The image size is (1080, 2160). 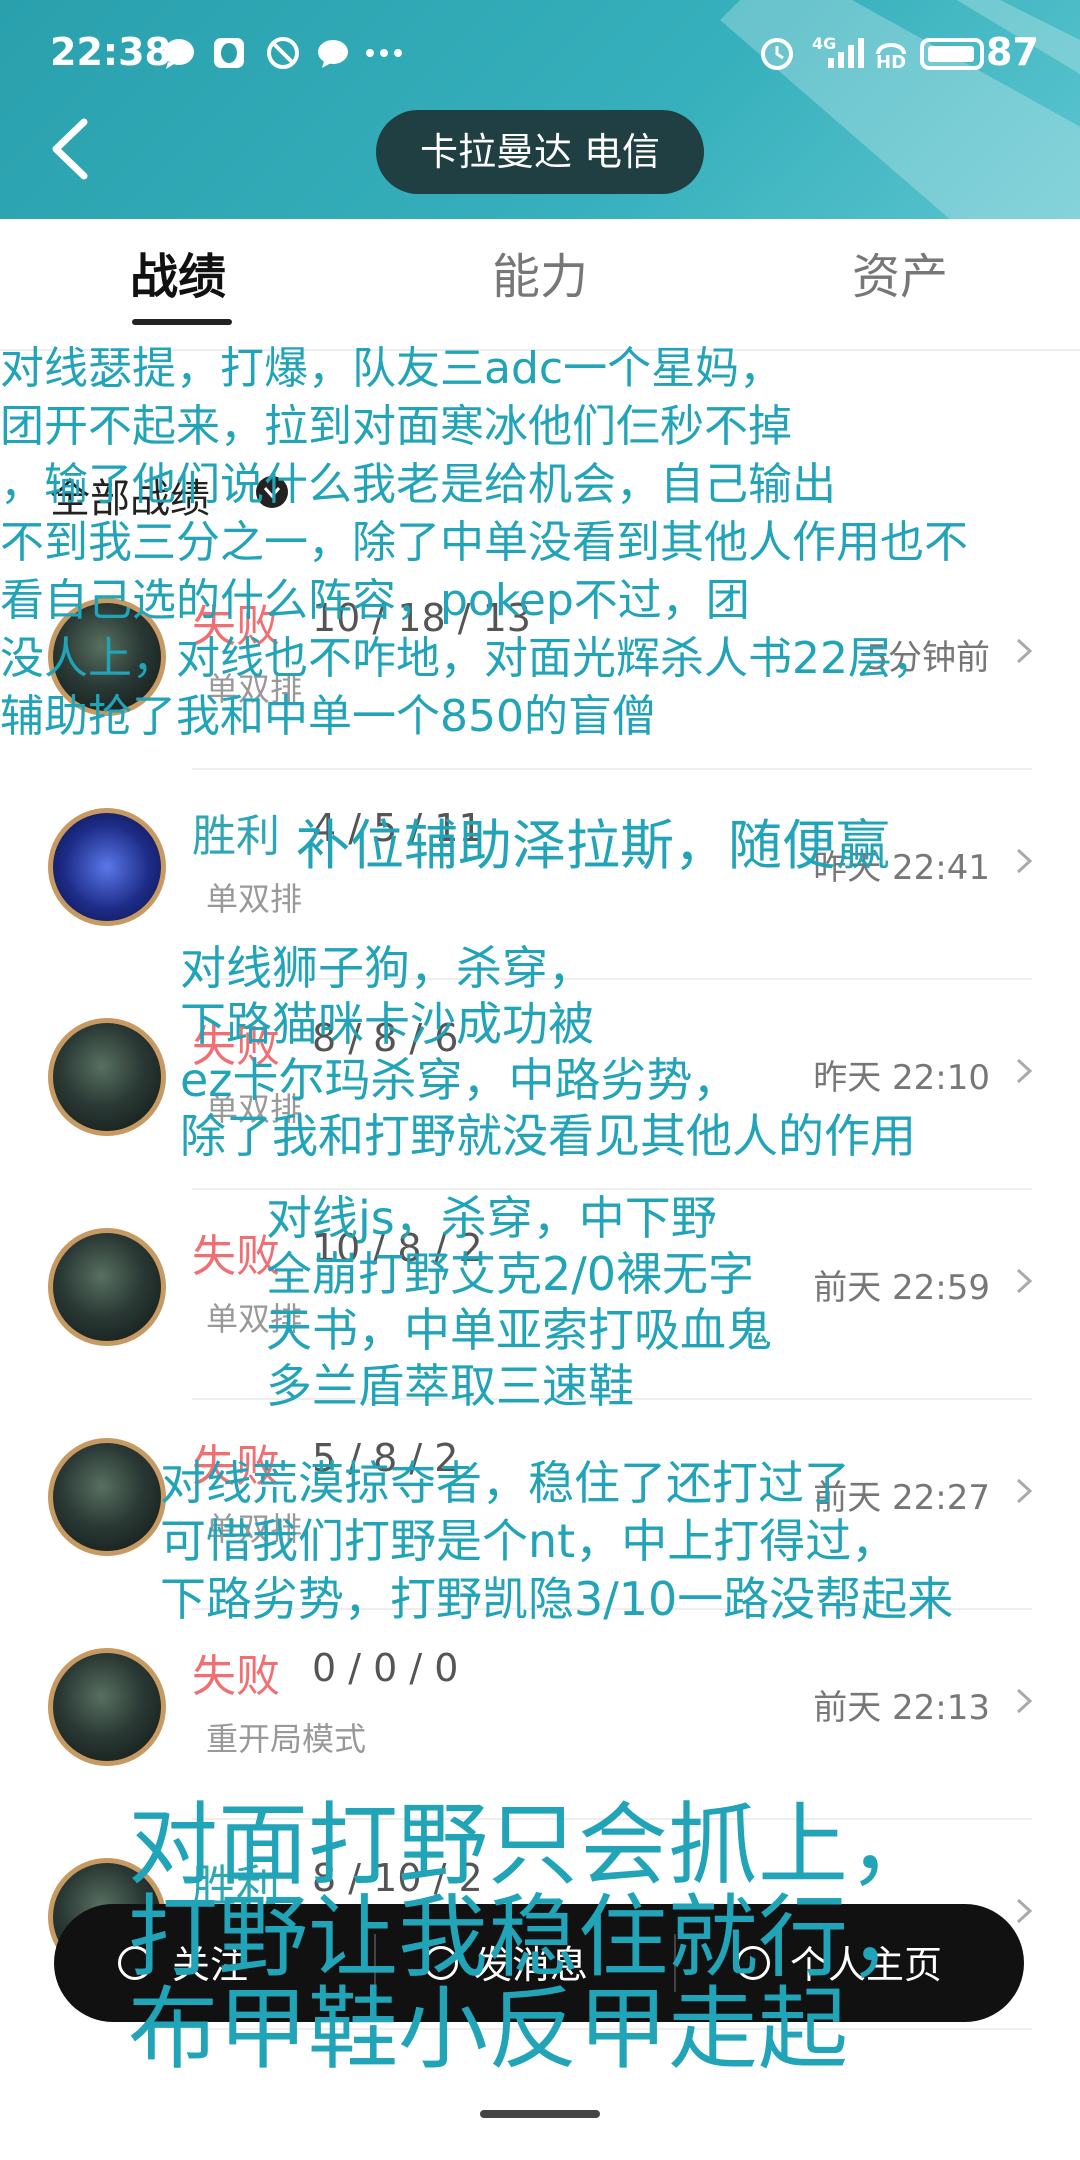 What do you see at coordinates (540, 875) in the screenshot?
I see `match-row: 胜利 4 / 5 / 11 单双排 昨天 22:41` at bounding box center [540, 875].